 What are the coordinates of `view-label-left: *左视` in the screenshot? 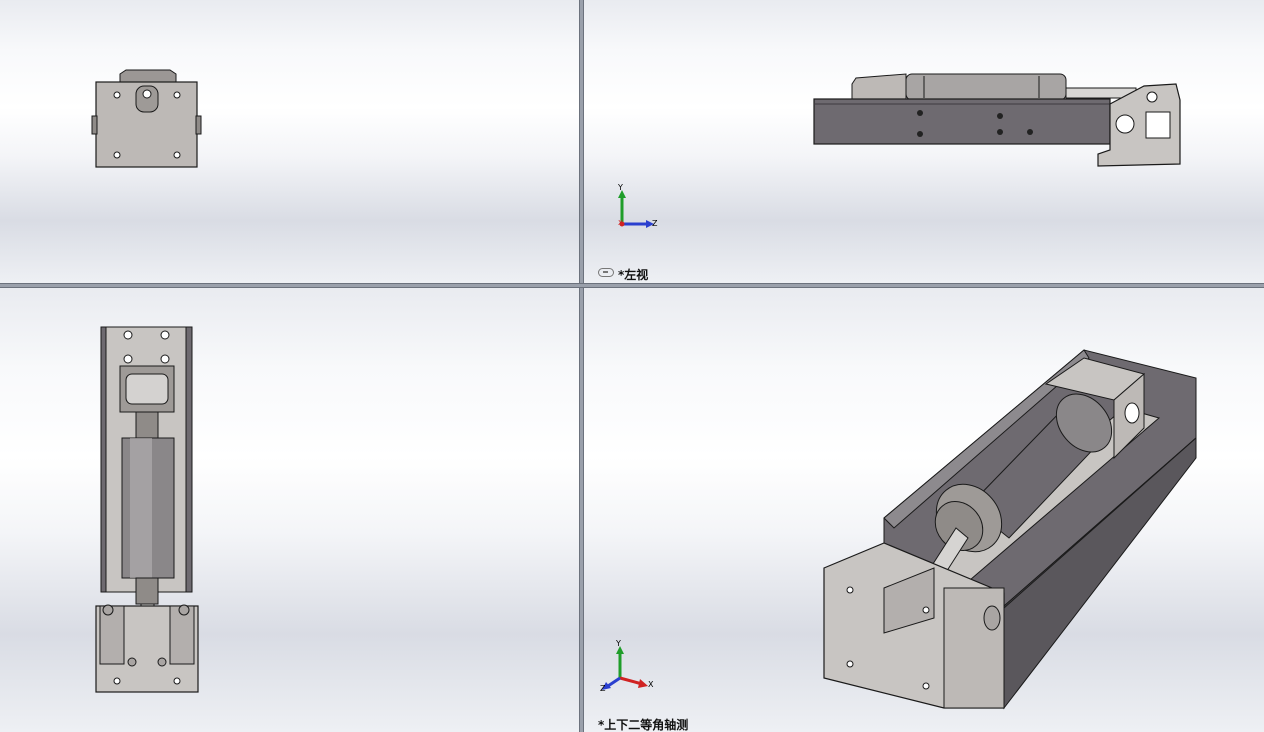 It's located at (633, 275).